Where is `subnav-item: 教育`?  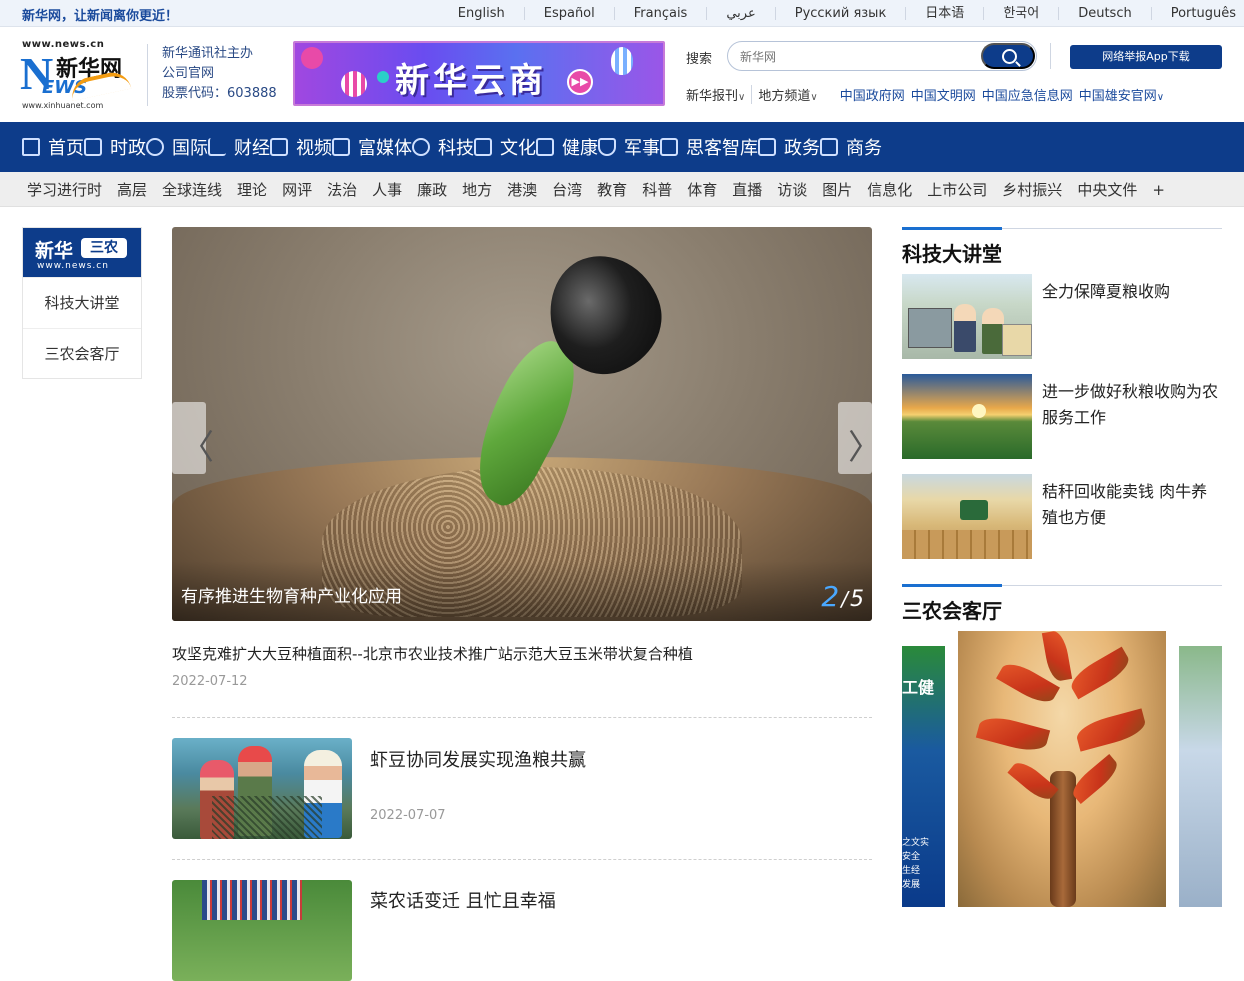
subnav-item: 教育 is located at coordinates (612, 189).